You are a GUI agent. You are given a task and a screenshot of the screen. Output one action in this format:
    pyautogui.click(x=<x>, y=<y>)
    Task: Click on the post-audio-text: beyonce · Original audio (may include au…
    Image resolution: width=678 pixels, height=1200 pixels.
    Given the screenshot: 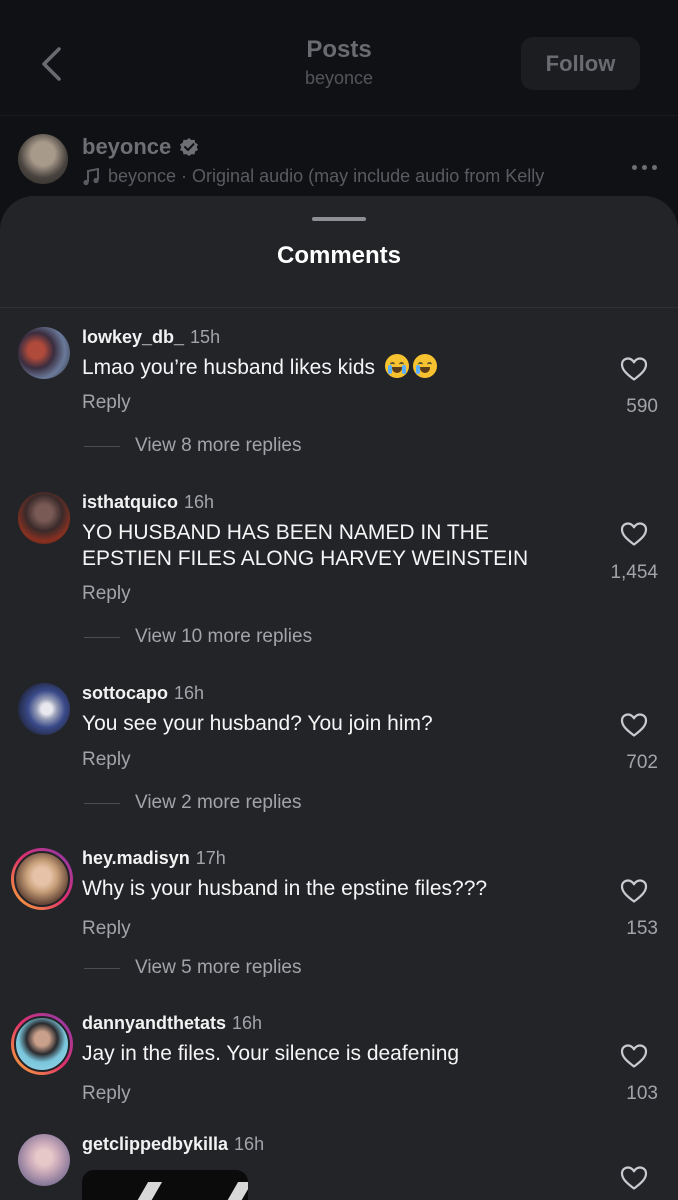 What is the action you would take?
    pyautogui.click(x=326, y=176)
    